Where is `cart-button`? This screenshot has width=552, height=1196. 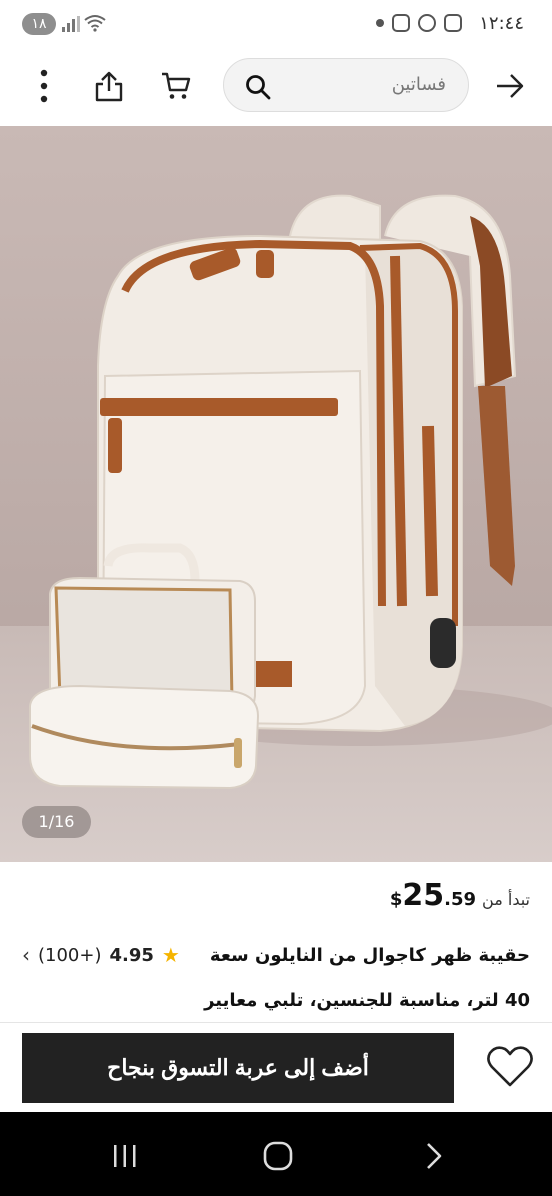
cart-button is located at coordinates (176, 86).